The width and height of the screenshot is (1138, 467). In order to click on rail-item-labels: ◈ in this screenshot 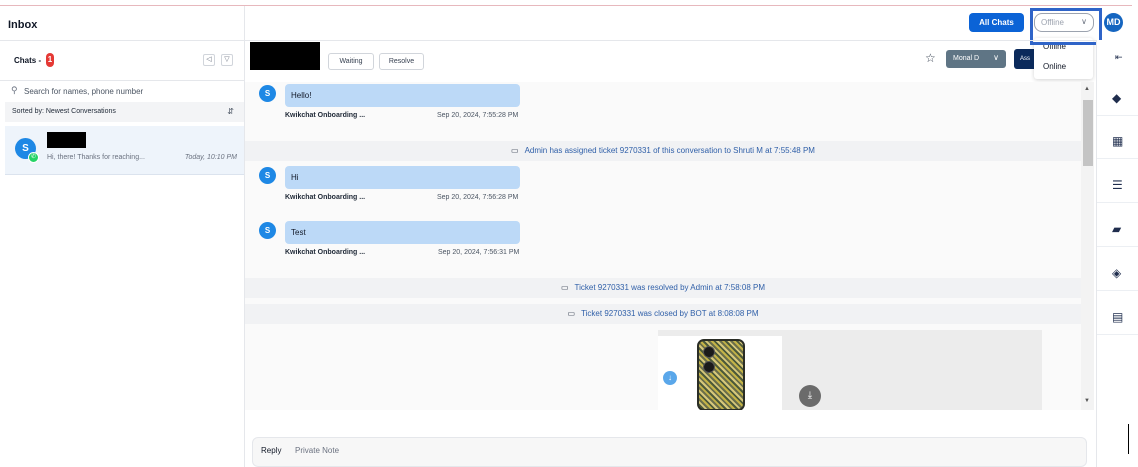, I will do `click(1117, 273)`.